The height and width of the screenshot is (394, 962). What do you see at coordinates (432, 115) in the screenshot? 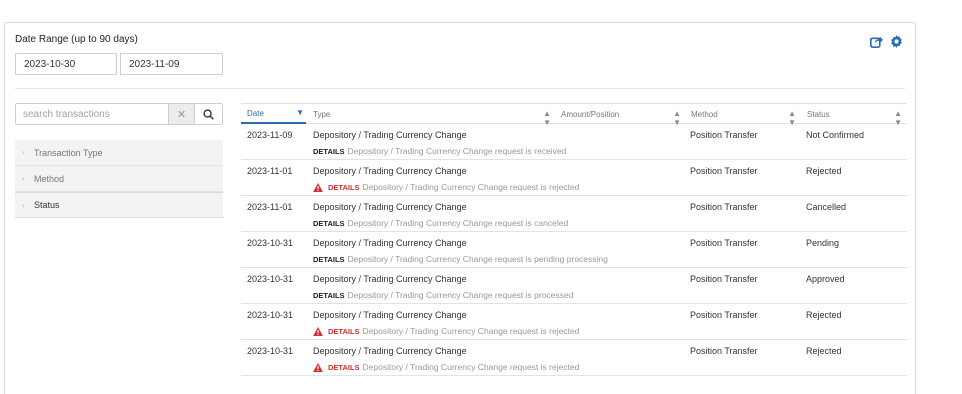
I see `column-header-type: Type ▲ ▼` at bounding box center [432, 115].